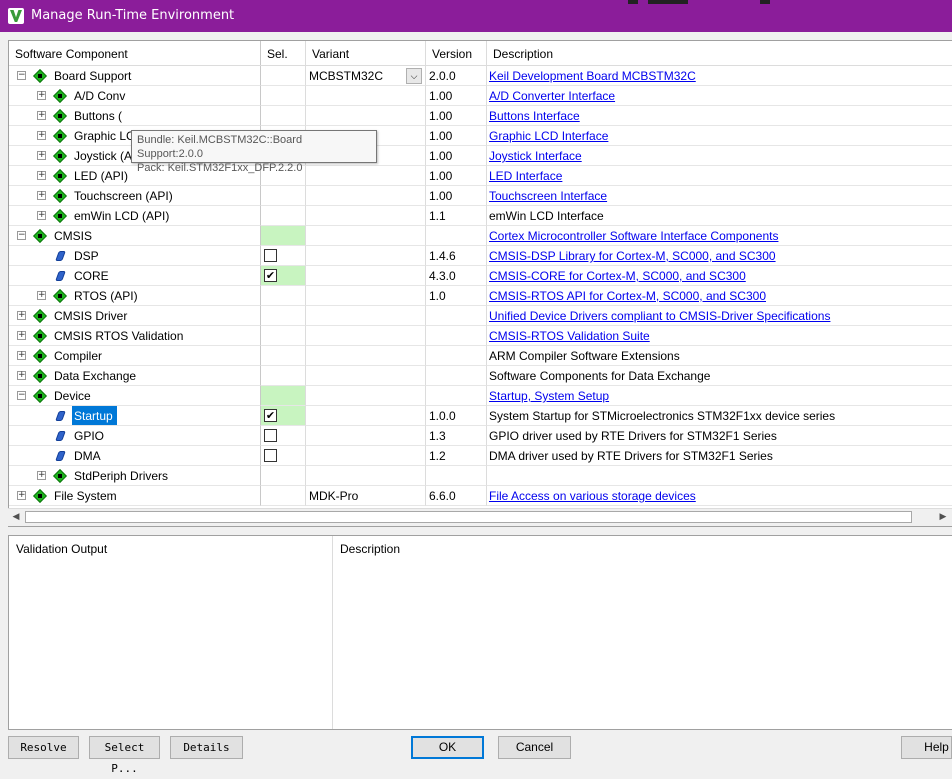 This screenshot has width=952, height=779. What do you see at coordinates (206, 747) in the screenshot?
I see `details-button: Details` at bounding box center [206, 747].